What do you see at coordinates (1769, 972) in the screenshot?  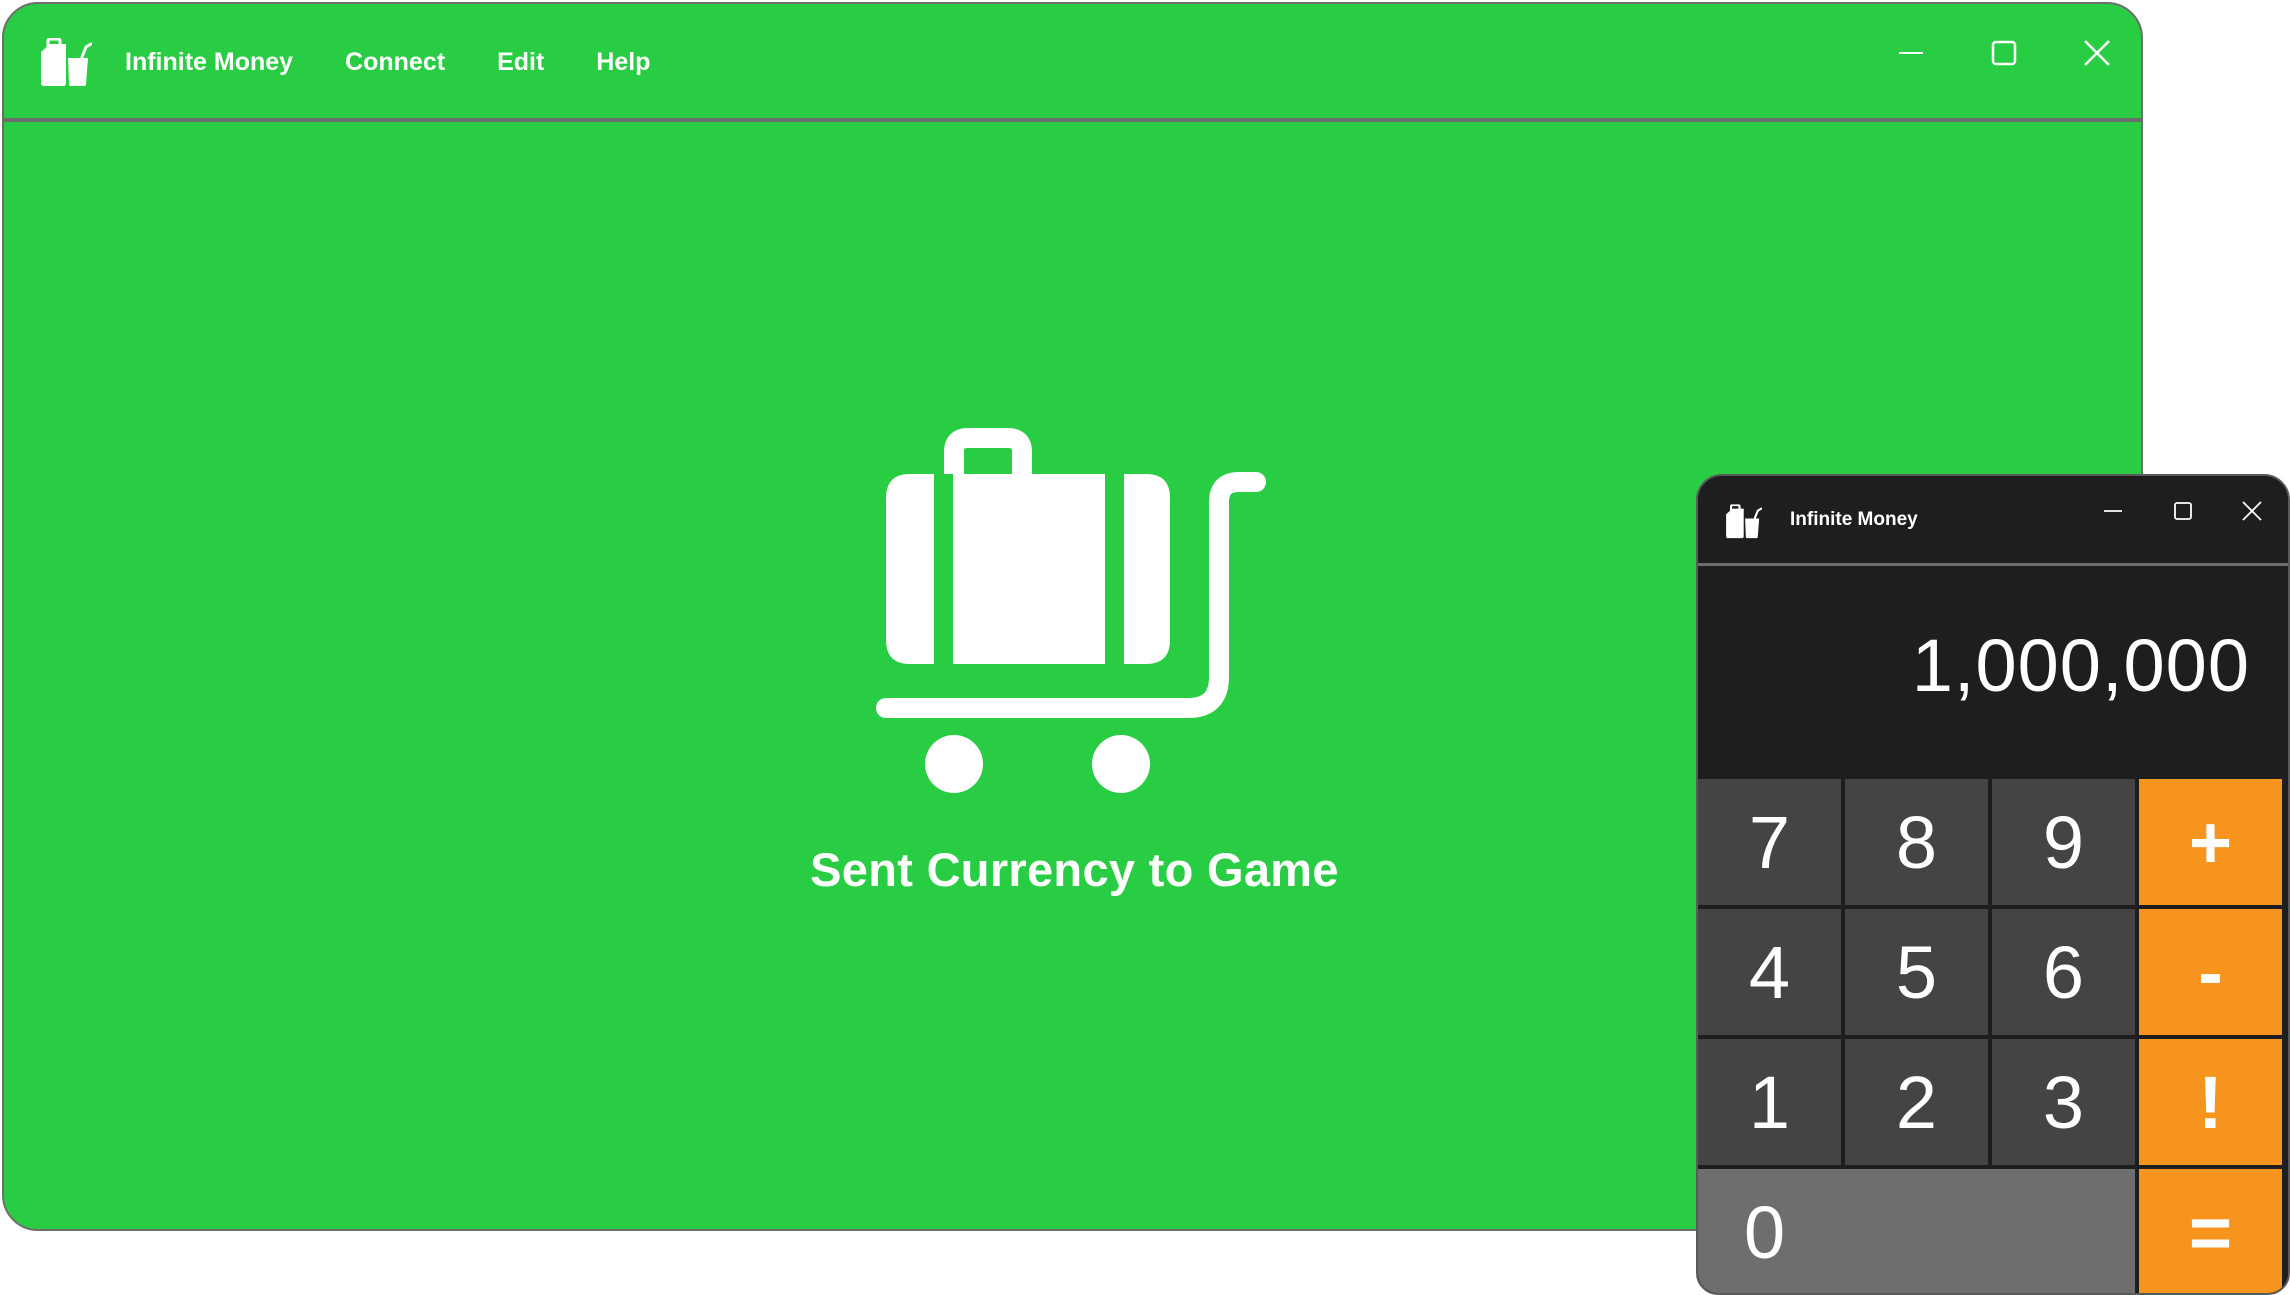 I see `key-4: 4` at bounding box center [1769, 972].